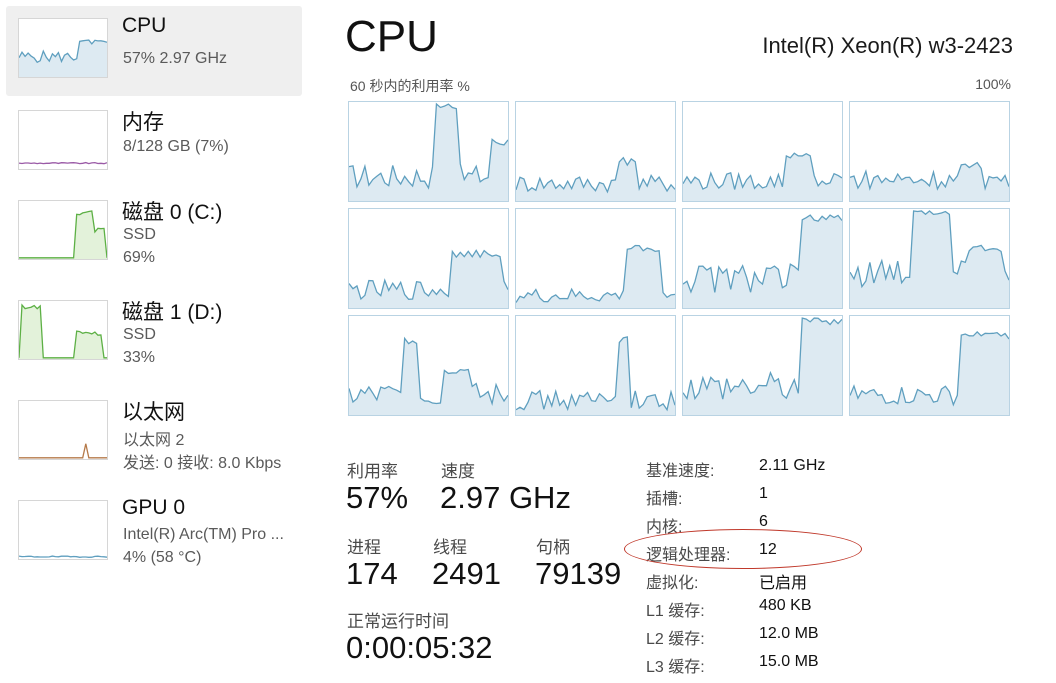  What do you see at coordinates (139, 357) in the screenshot?
I see `sidebar-item-detail: 33%` at bounding box center [139, 357].